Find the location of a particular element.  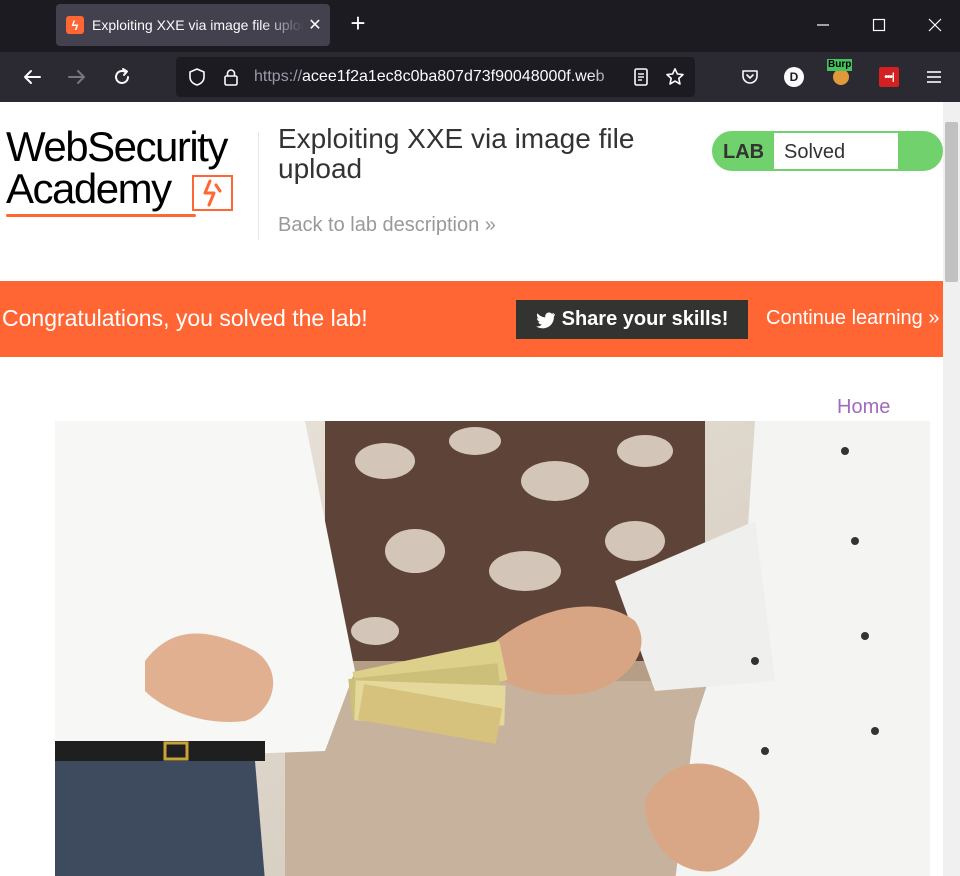

maximize-icon is located at coordinates (879, 25).